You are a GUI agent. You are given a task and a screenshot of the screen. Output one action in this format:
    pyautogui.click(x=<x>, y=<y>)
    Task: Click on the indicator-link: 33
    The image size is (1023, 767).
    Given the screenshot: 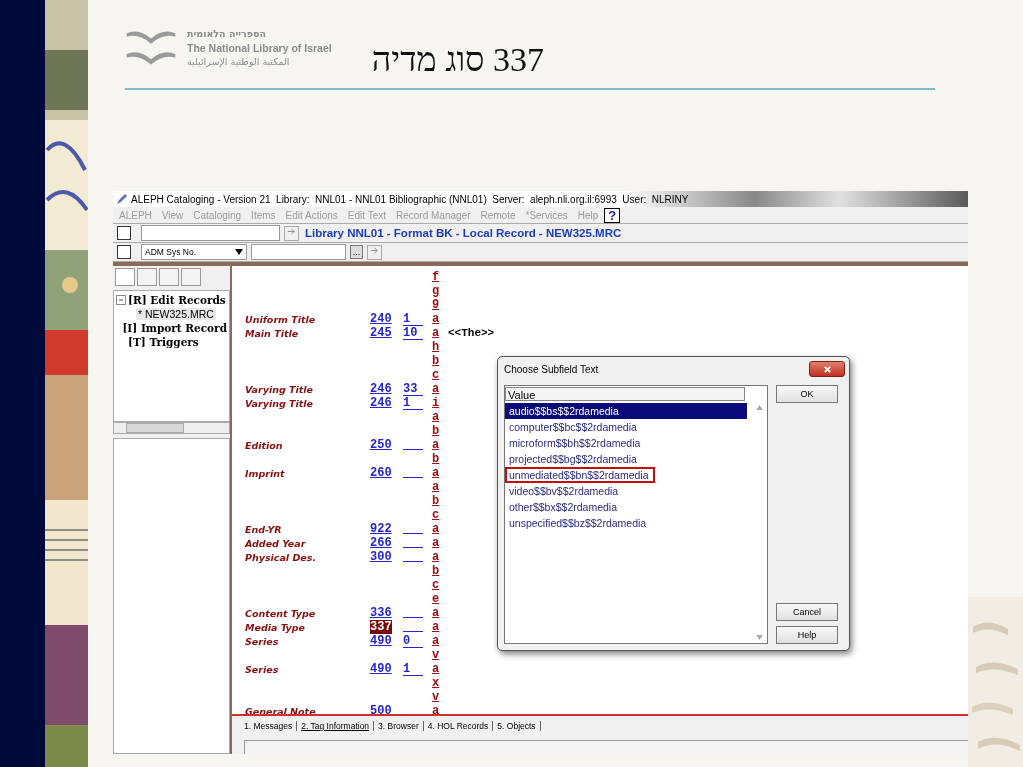 What is the action you would take?
    pyautogui.click(x=413, y=390)
    